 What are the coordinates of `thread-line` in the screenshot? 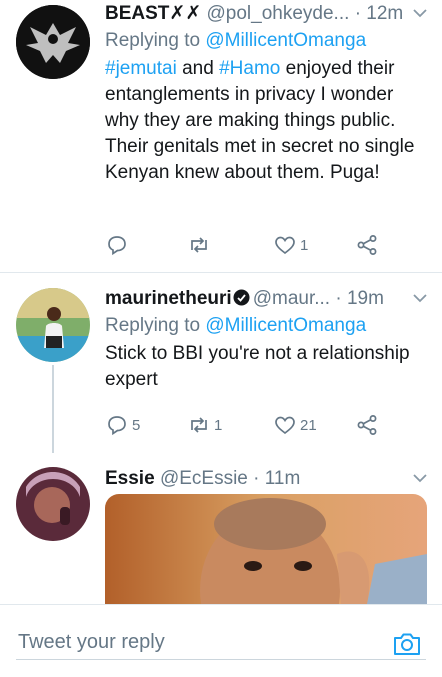 It's located at (53, 409).